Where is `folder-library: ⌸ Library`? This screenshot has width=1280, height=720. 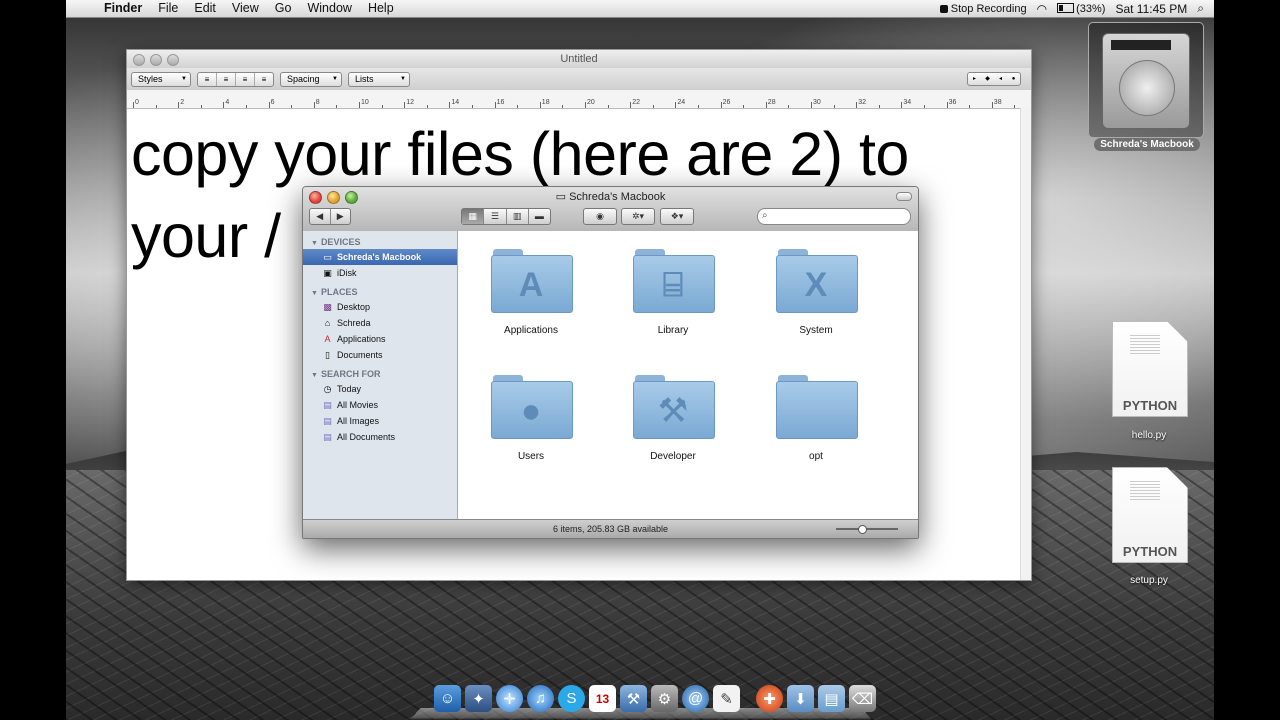 folder-library: ⌸ Library is located at coordinates (673, 292).